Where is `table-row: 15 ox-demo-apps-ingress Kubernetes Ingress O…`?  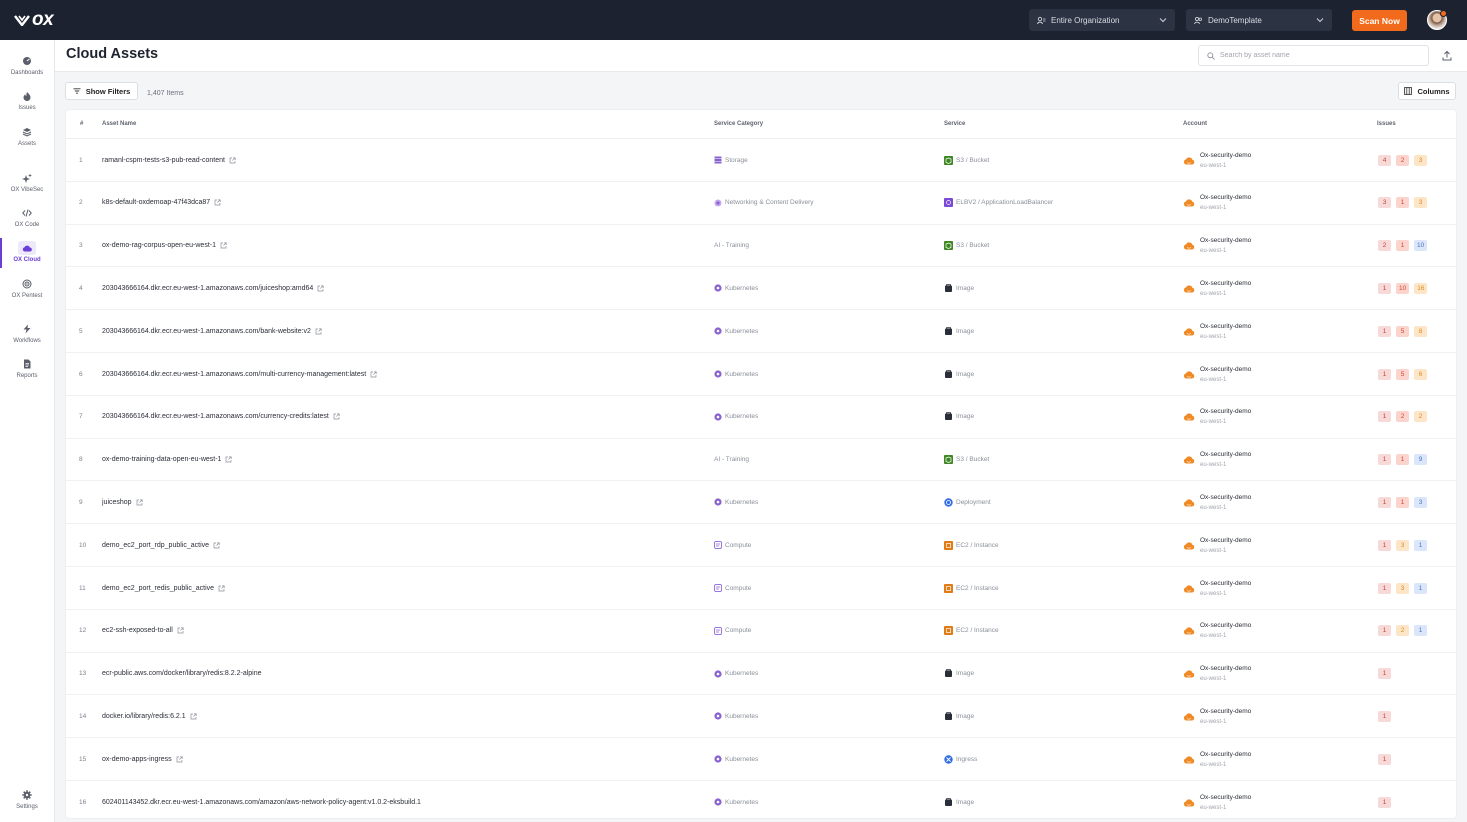
table-row: 15 ox-demo-apps-ingress Kubernetes Ingress O… is located at coordinates (761, 759).